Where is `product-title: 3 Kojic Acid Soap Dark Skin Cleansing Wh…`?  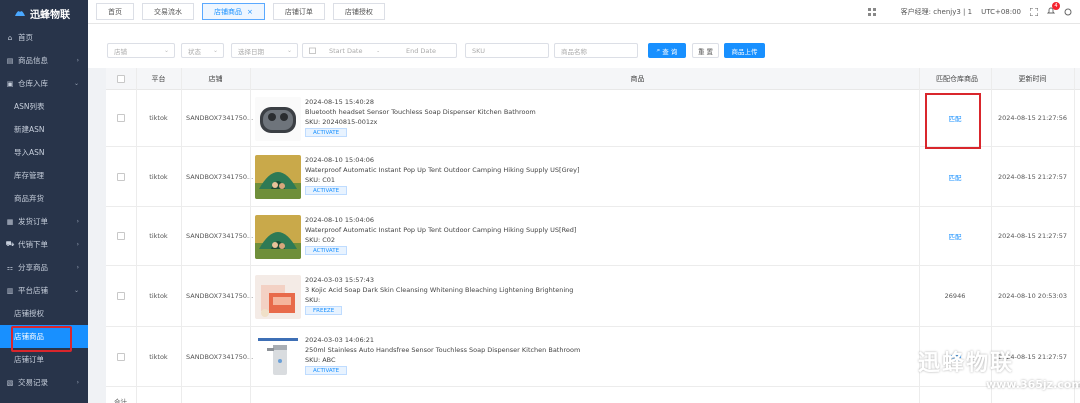
product-title: 3 Kojic Acid Soap Dark Skin Cleansing Wh… is located at coordinates (439, 290).